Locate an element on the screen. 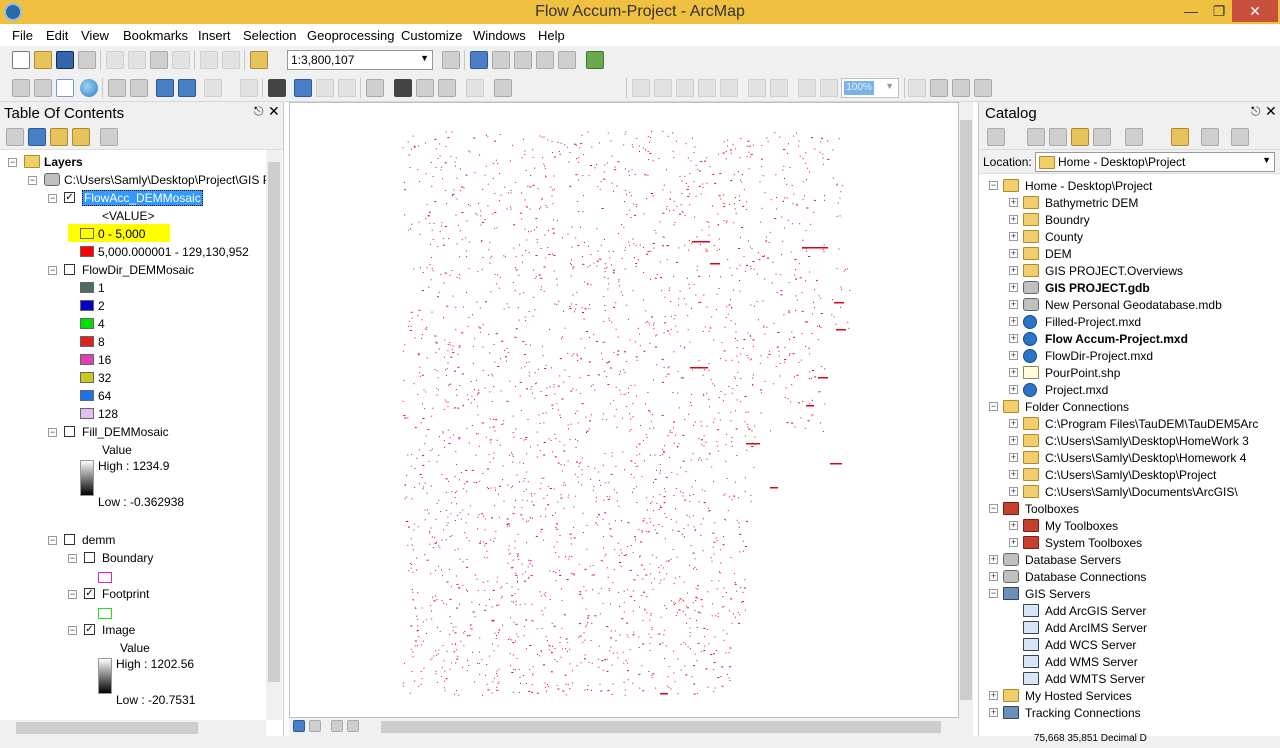  menu-windows: Windows is located at coordinates (499, 35).